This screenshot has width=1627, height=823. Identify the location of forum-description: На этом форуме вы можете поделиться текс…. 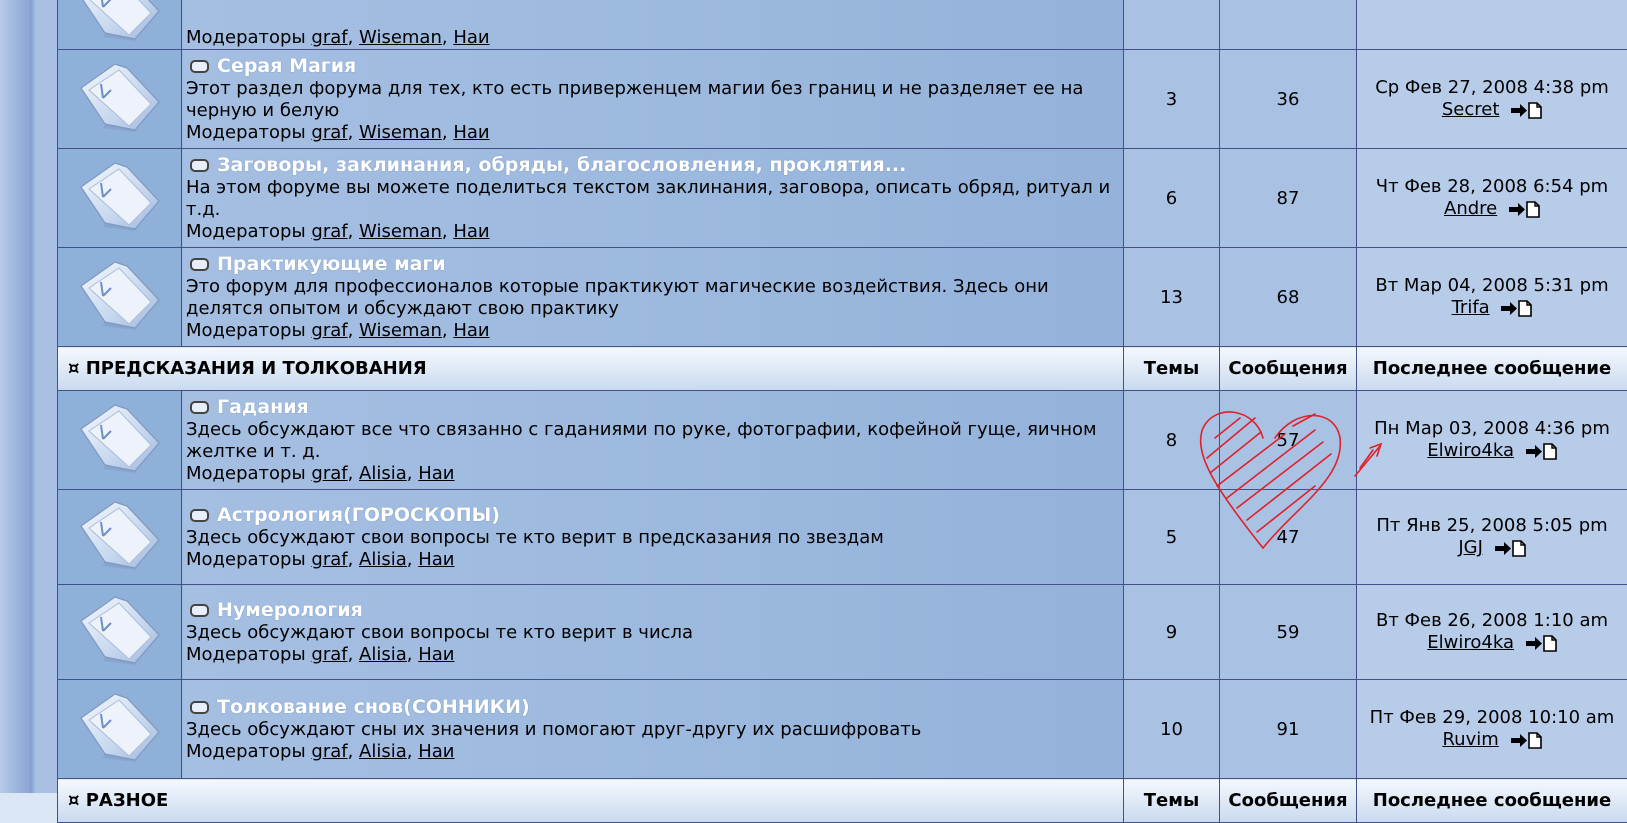
(652, 199).